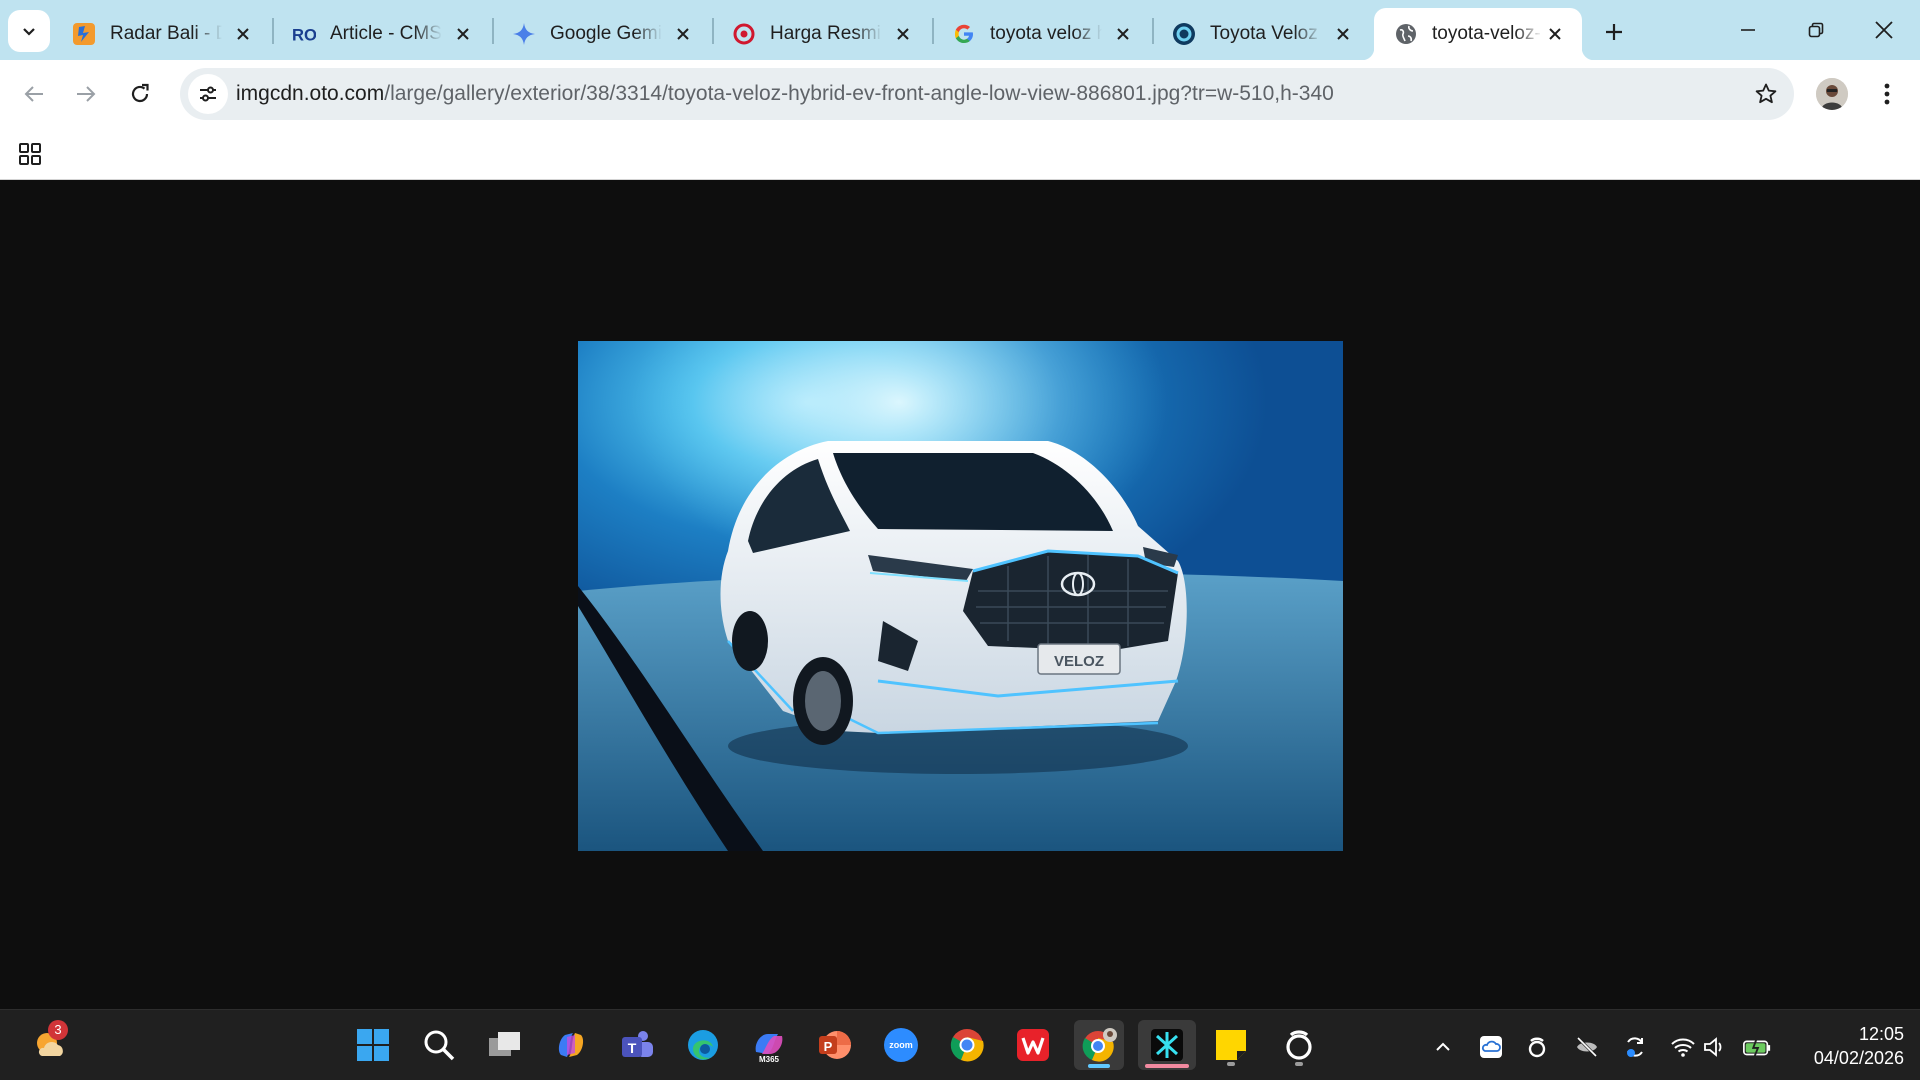 The height and width of the screenshot is (1080, 1920). What do you see at coordinates (208, 94) in the screenshot?
I see `site-info-button` at bounding box center [208, 94].